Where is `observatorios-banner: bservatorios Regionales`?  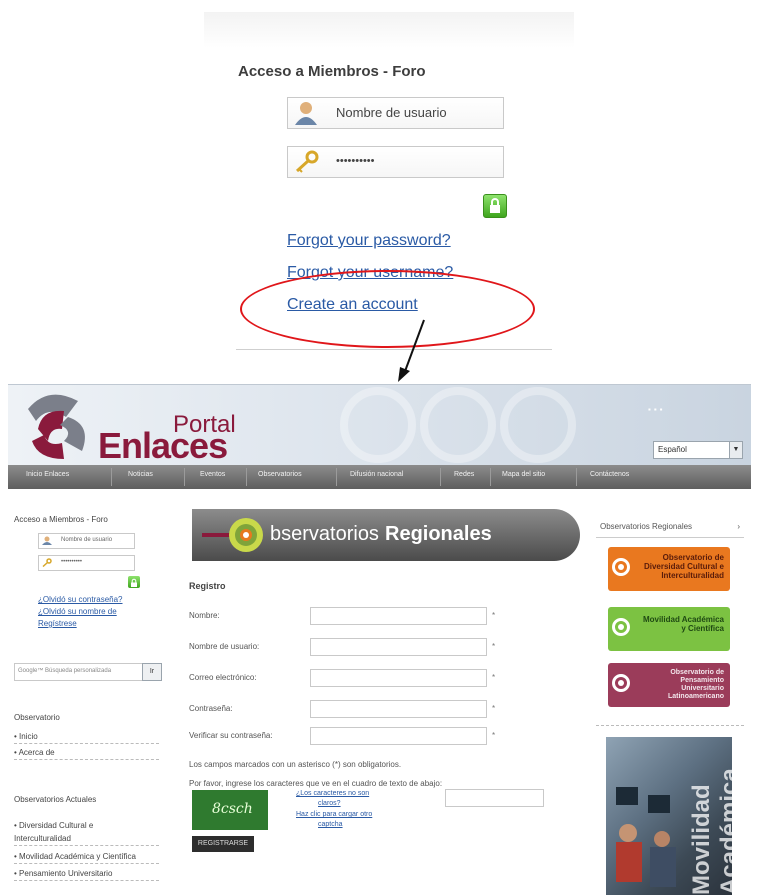 observatorios-banner: bservatorios Regionales is located at coordinates (386, 535).